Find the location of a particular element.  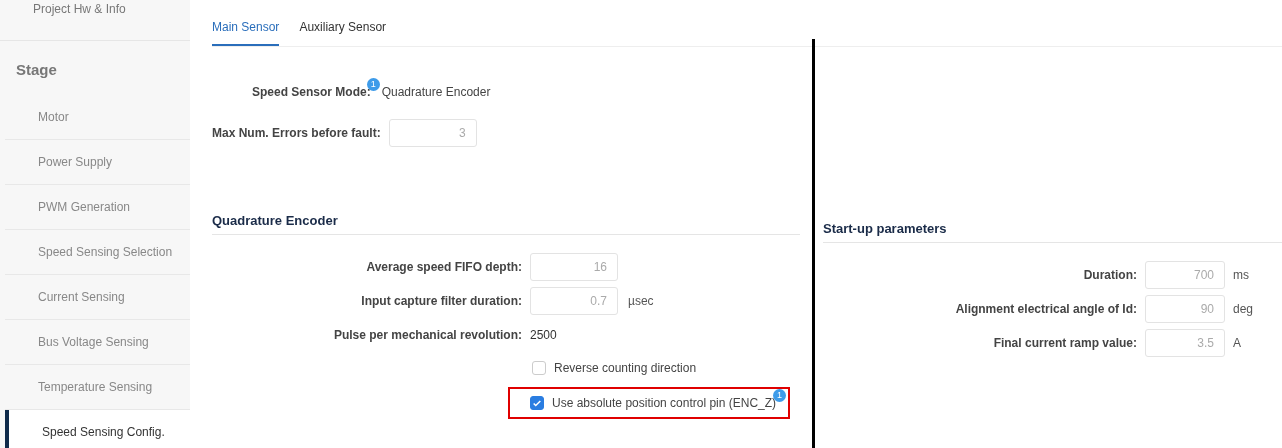

field-label: Duration: is located at coordinates (1110, 275).